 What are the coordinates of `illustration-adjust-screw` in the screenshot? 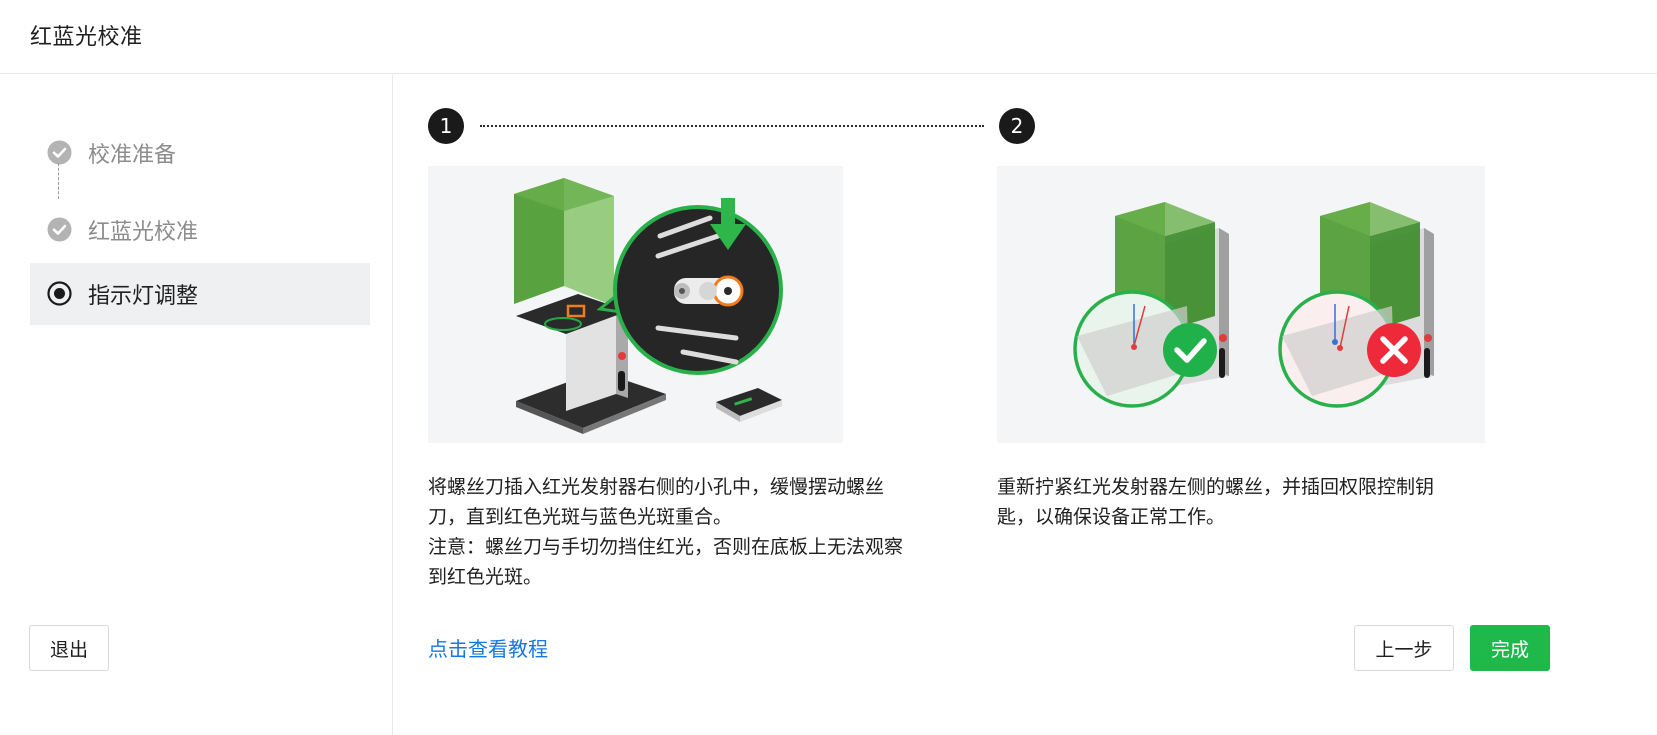 It's located at (635, 304).